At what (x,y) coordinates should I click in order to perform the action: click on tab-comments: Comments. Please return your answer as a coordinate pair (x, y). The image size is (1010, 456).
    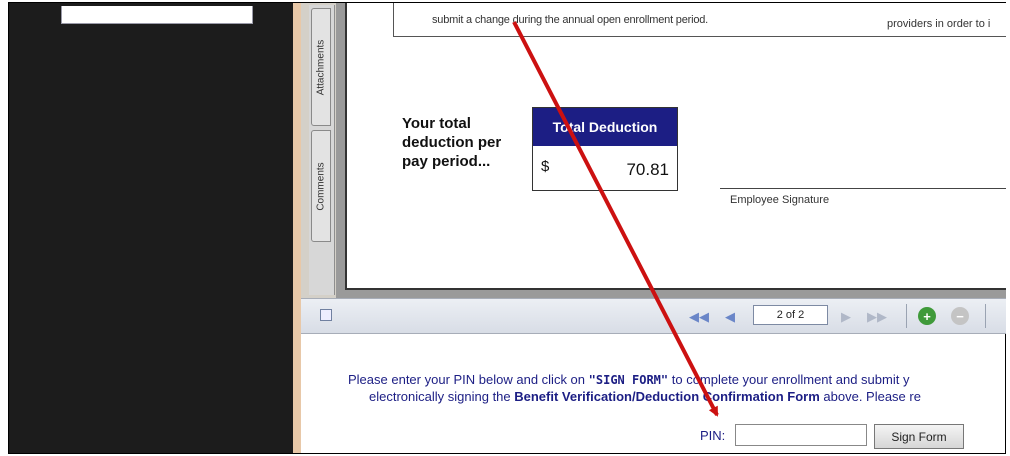
    Looking at the image, I should click on (321, 186).